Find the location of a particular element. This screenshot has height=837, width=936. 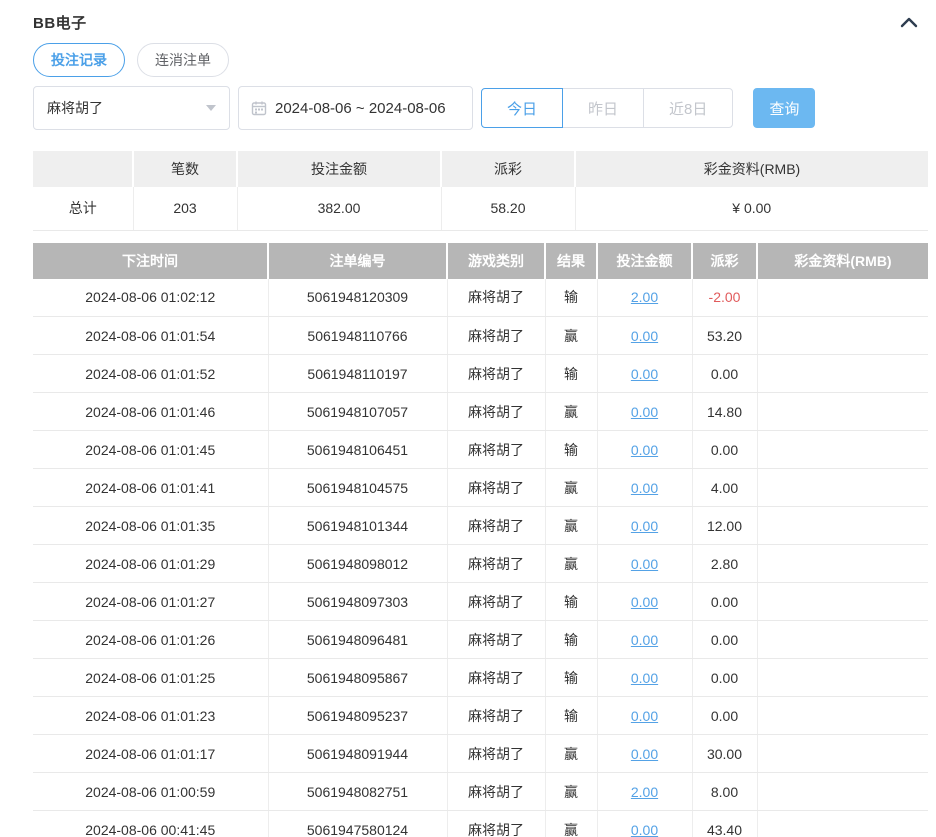

tab-bet-records: 投注记录 is located at coordinates (79, 60).